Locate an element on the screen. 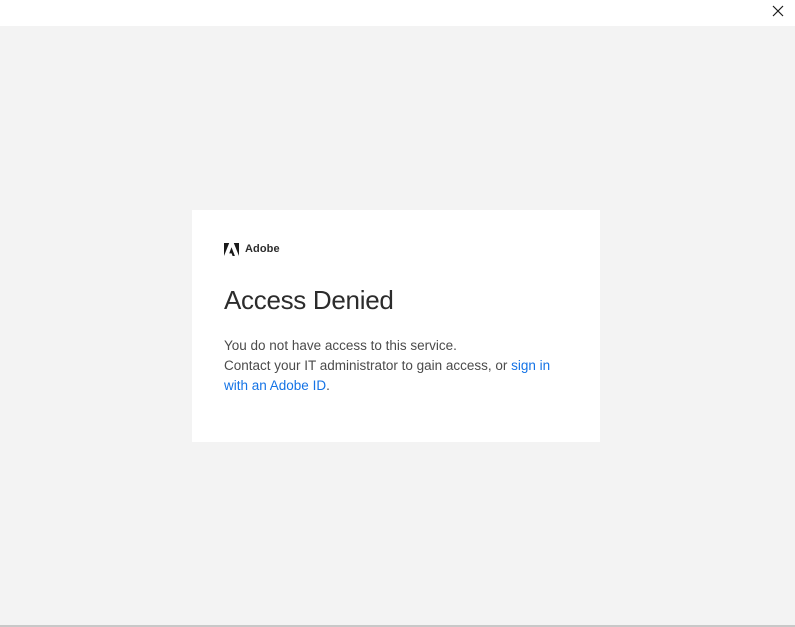 The width and height of the screenshot is (795, 627). brand-name: Adobe is located at coordinates (262, 249).